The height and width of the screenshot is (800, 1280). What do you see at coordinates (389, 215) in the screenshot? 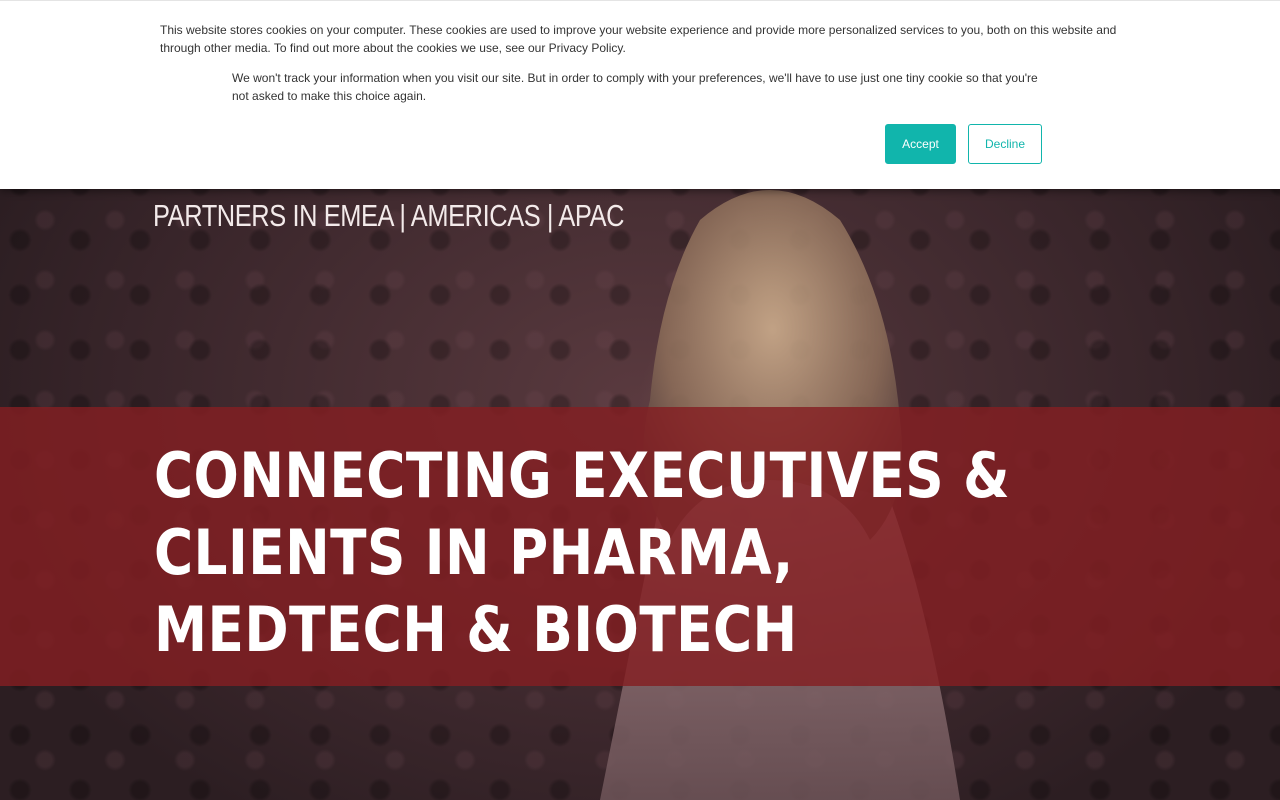
I see `hero-tagline: PARTNERS IN EMEA | AMERICAS | APAC` at bounding box center [389, 215].